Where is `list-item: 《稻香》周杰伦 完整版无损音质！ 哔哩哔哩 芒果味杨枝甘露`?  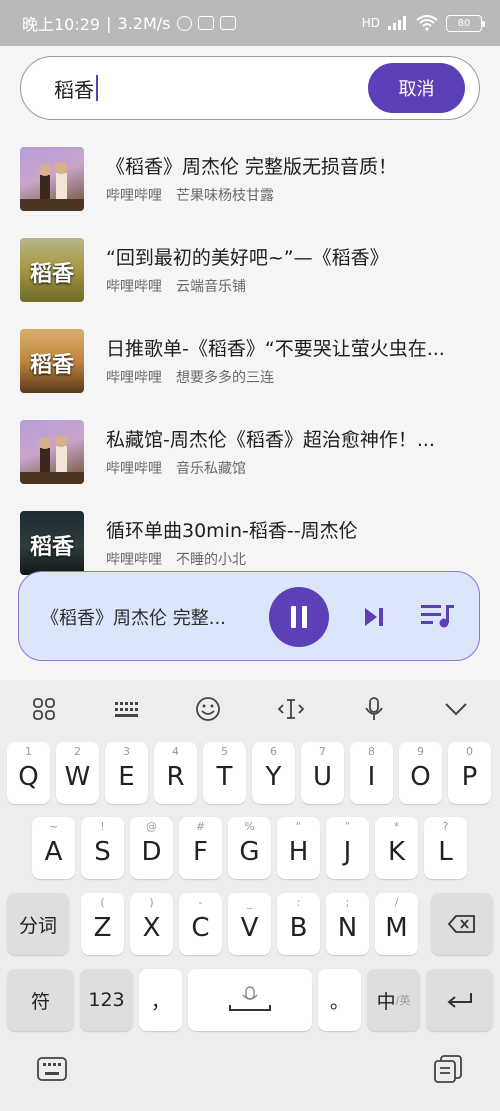 list-item: 《稻香》周杰伦 完整版无损音质！ 哔哩哔哩 芒果味杨枝甘露 is located at coordinates (250, 185).